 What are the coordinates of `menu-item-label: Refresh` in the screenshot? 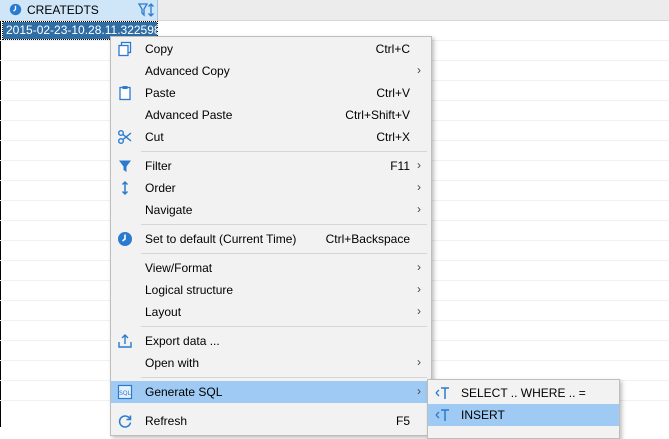 It's located at (166, 421).